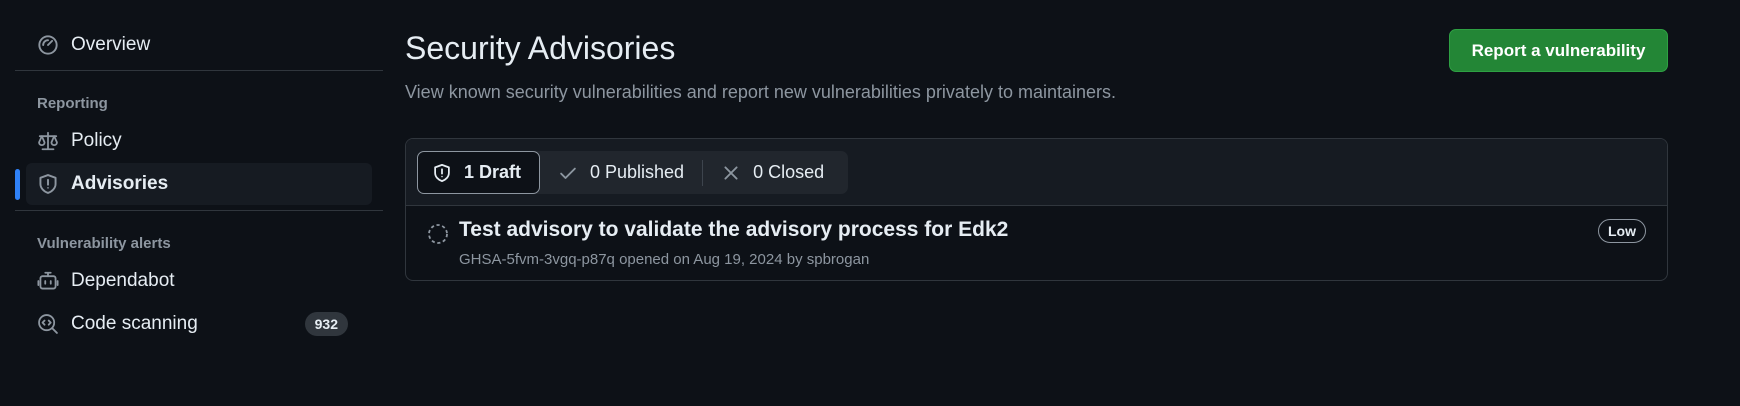 This screenshot has width=1740, height=406. Describe the element at coordinates (1622, 231) in the screenshot. I see `severity-badge: Low` at that location.